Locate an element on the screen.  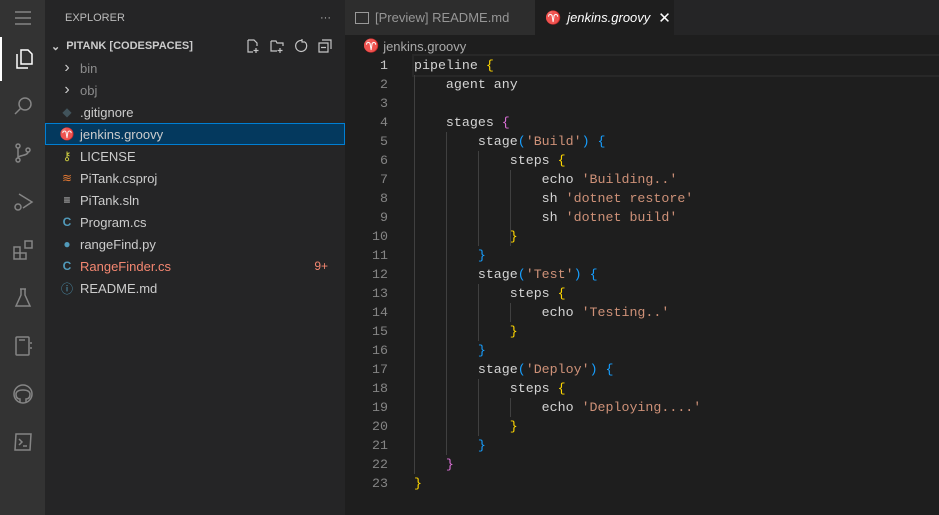
explorer-icon is located at coordinates (22, 59).